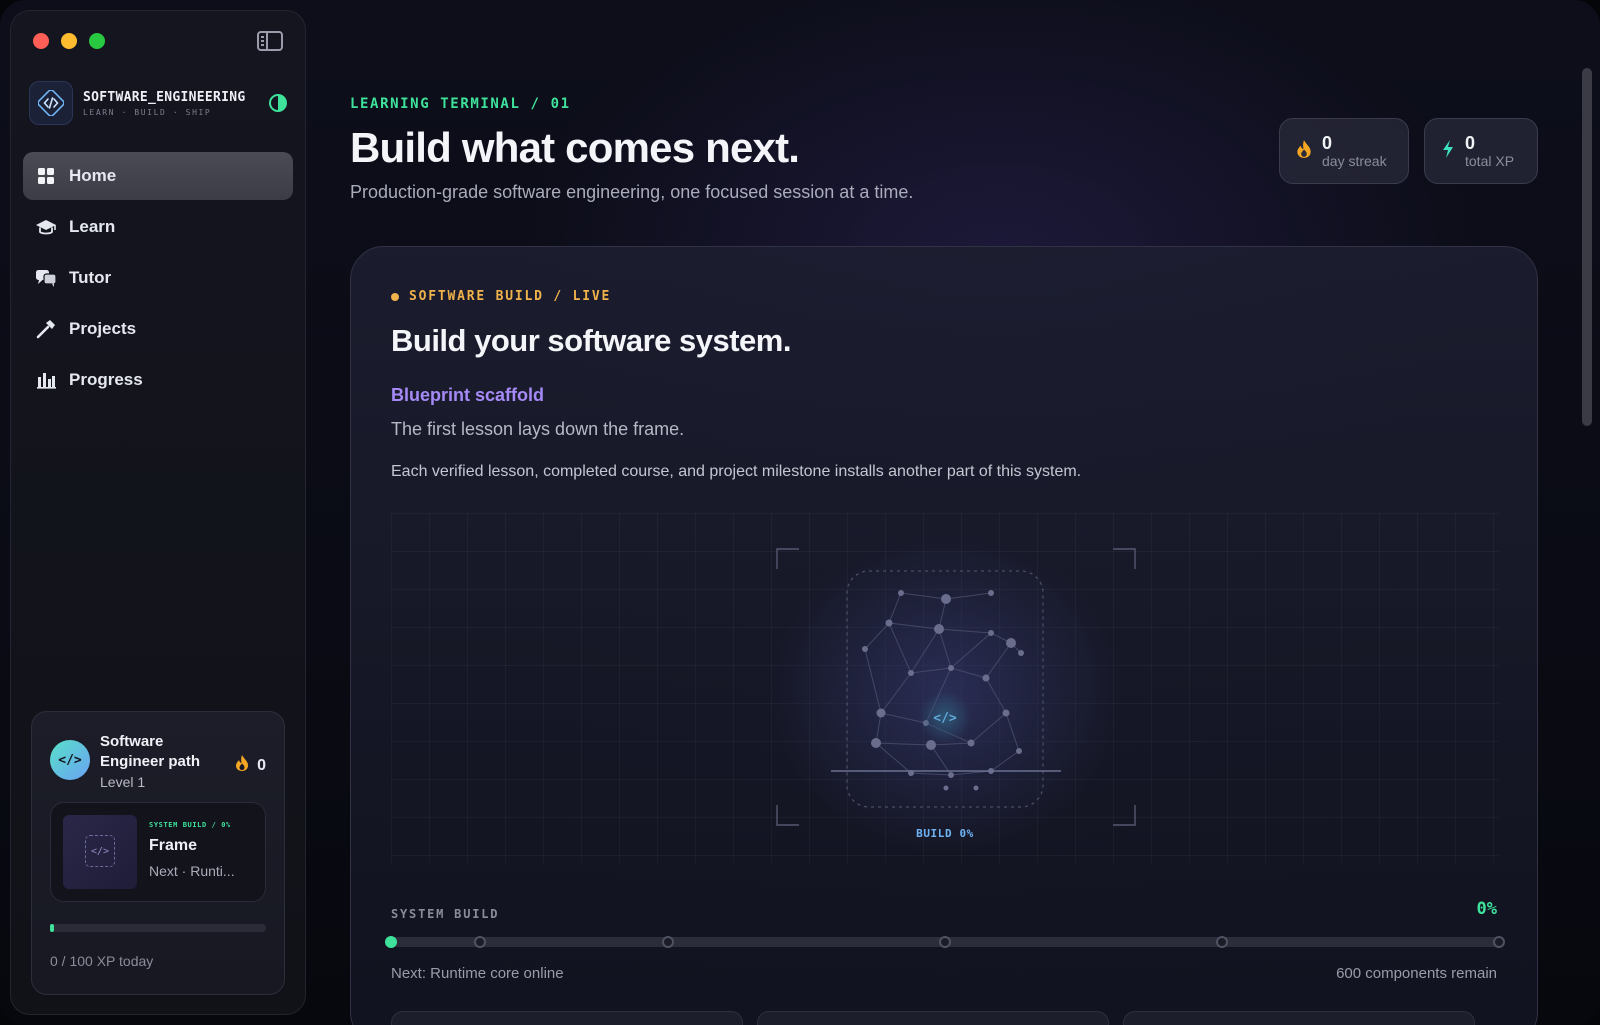  What do you see at coordinates (102, 961) in the screenshot?
I see `daily-xp-text: 0 / 100 XP today` at bounding box center [102, 961].